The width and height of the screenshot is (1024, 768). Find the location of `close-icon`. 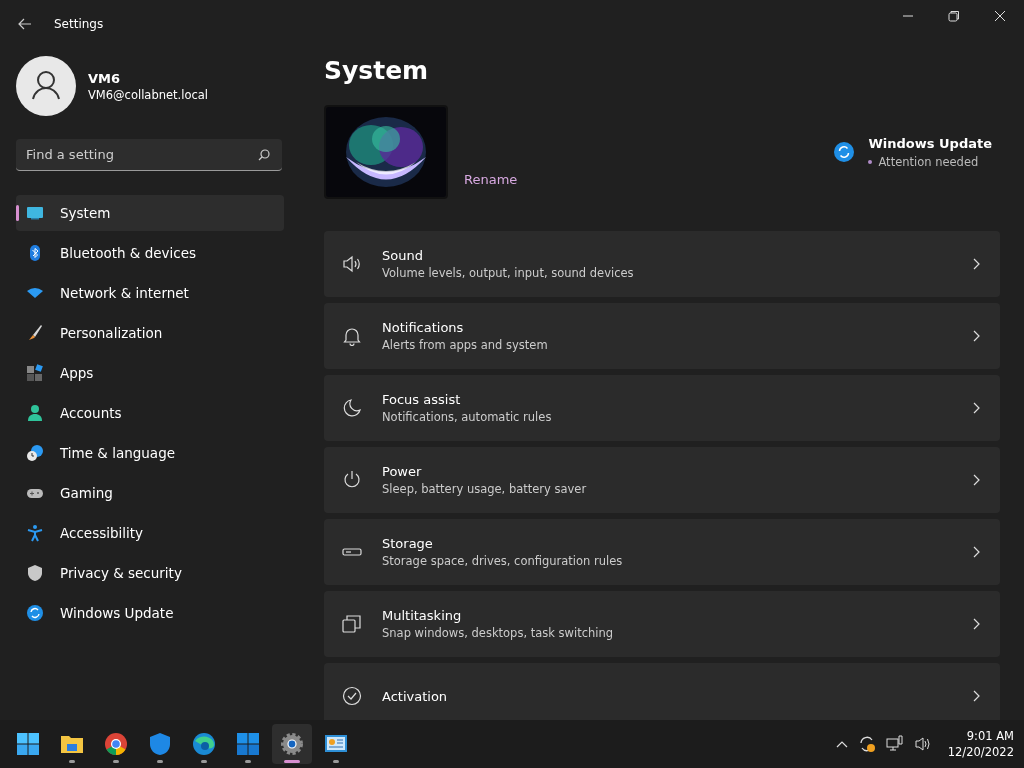

close-icon is located at coordinates (1000, 16).